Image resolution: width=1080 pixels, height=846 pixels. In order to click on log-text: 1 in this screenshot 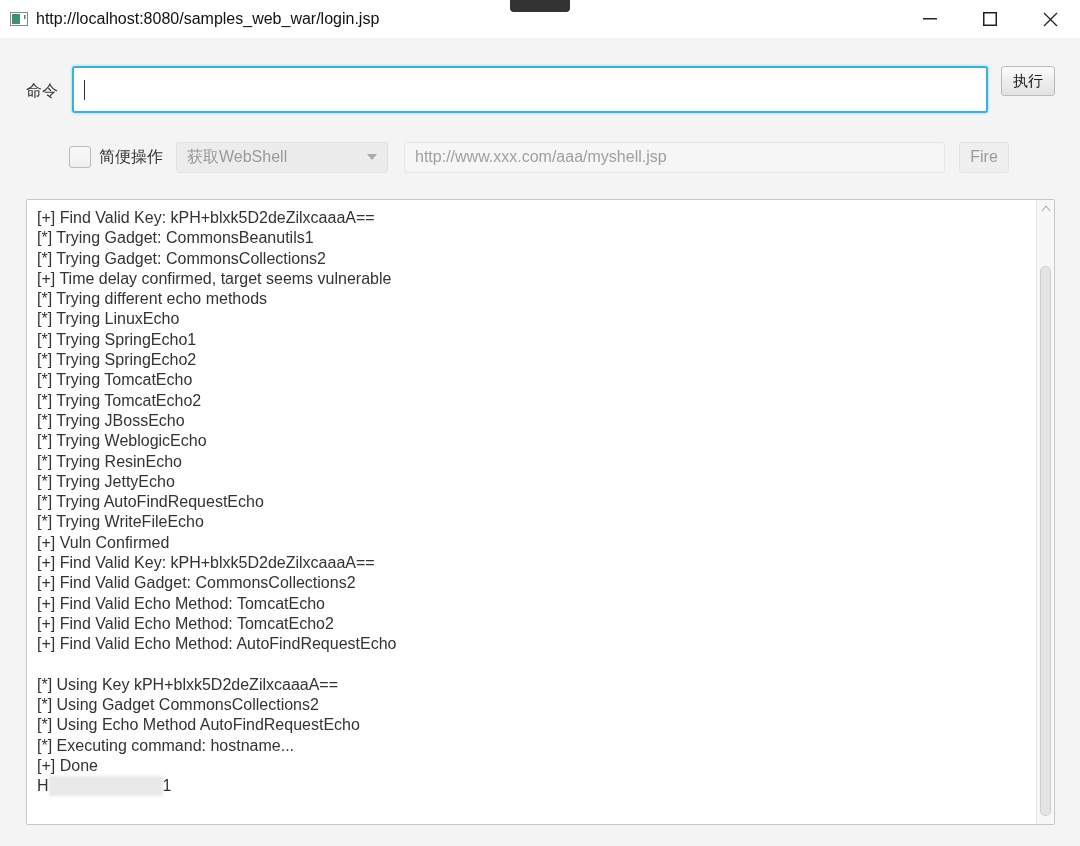, I will do `click(167, 786)`.